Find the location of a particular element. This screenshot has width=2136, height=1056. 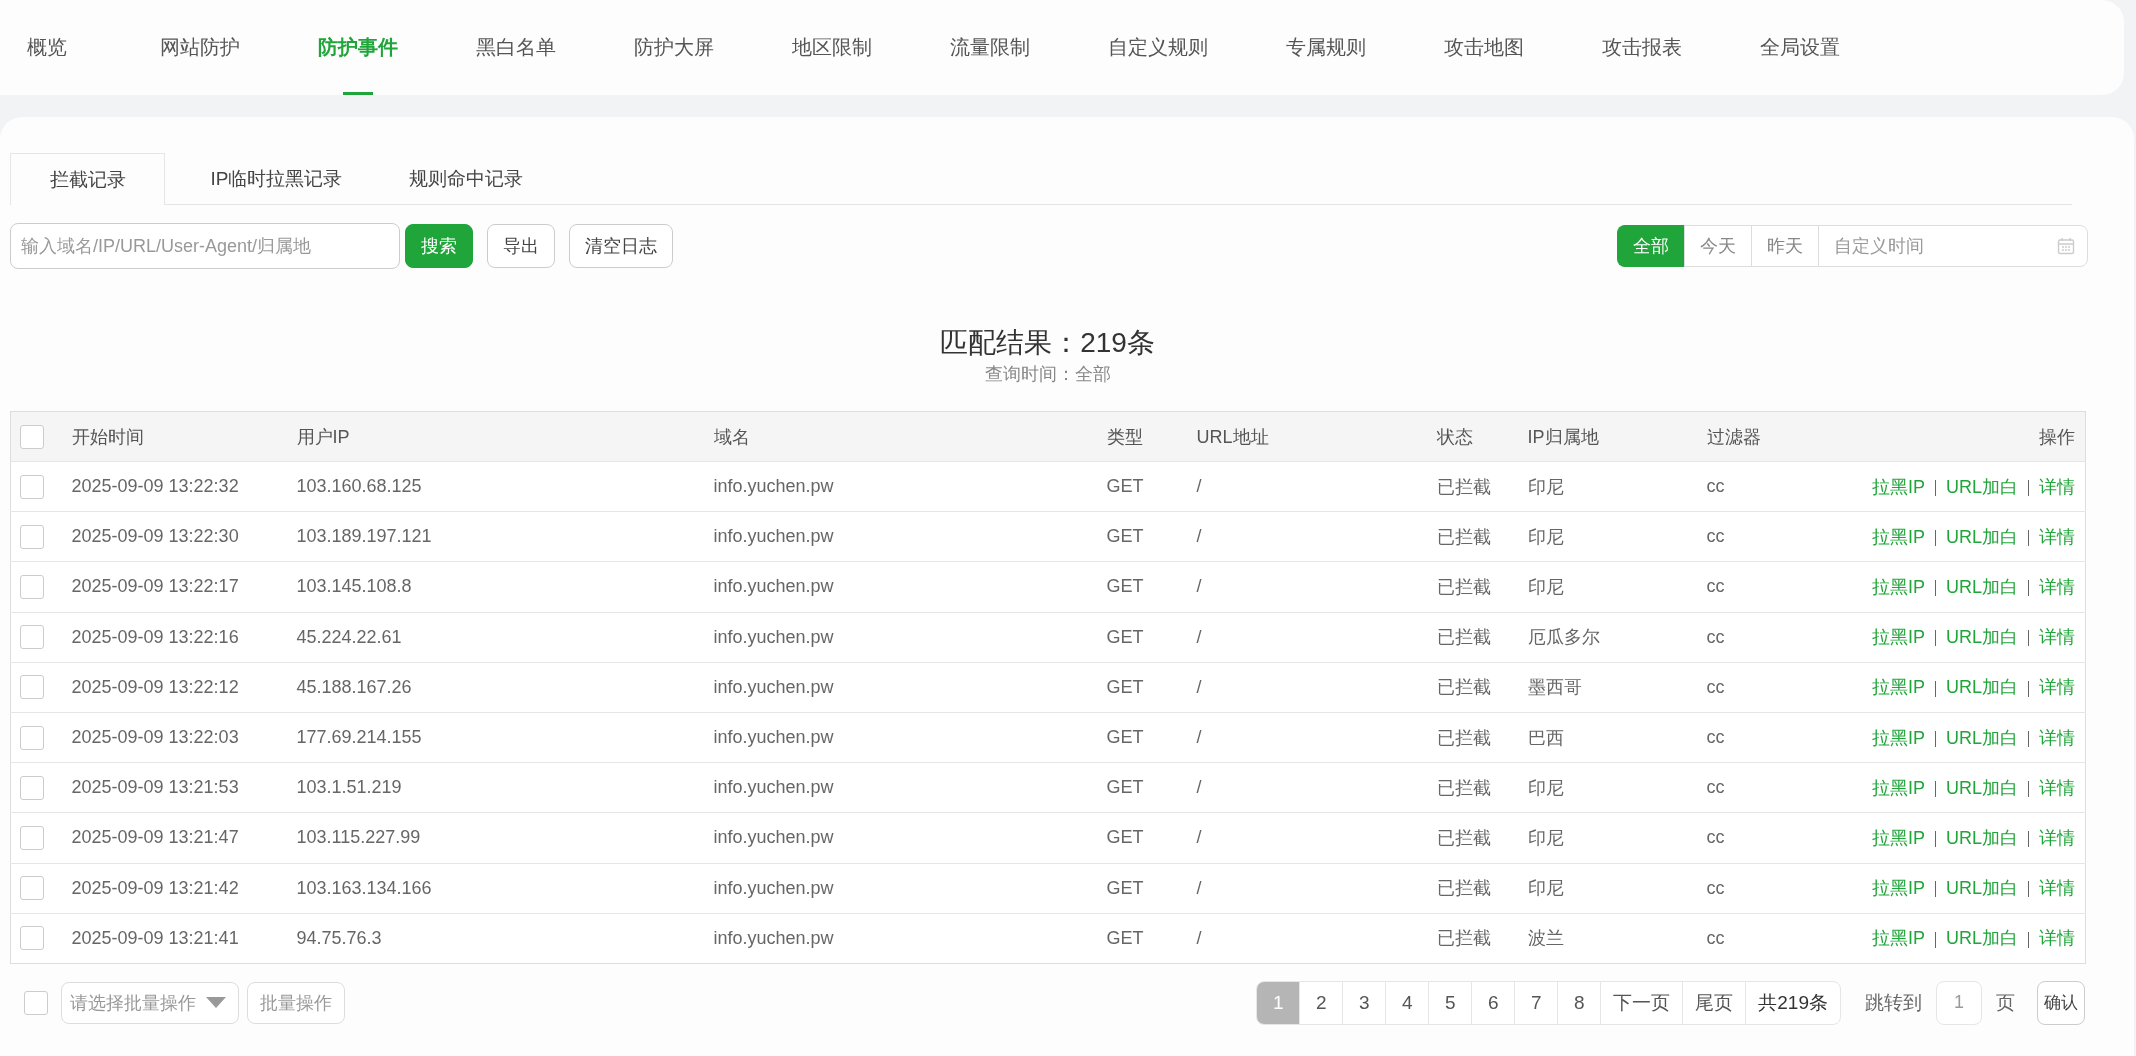

nav-tab: 攻击地图 is located at coordinates (1484, 47).